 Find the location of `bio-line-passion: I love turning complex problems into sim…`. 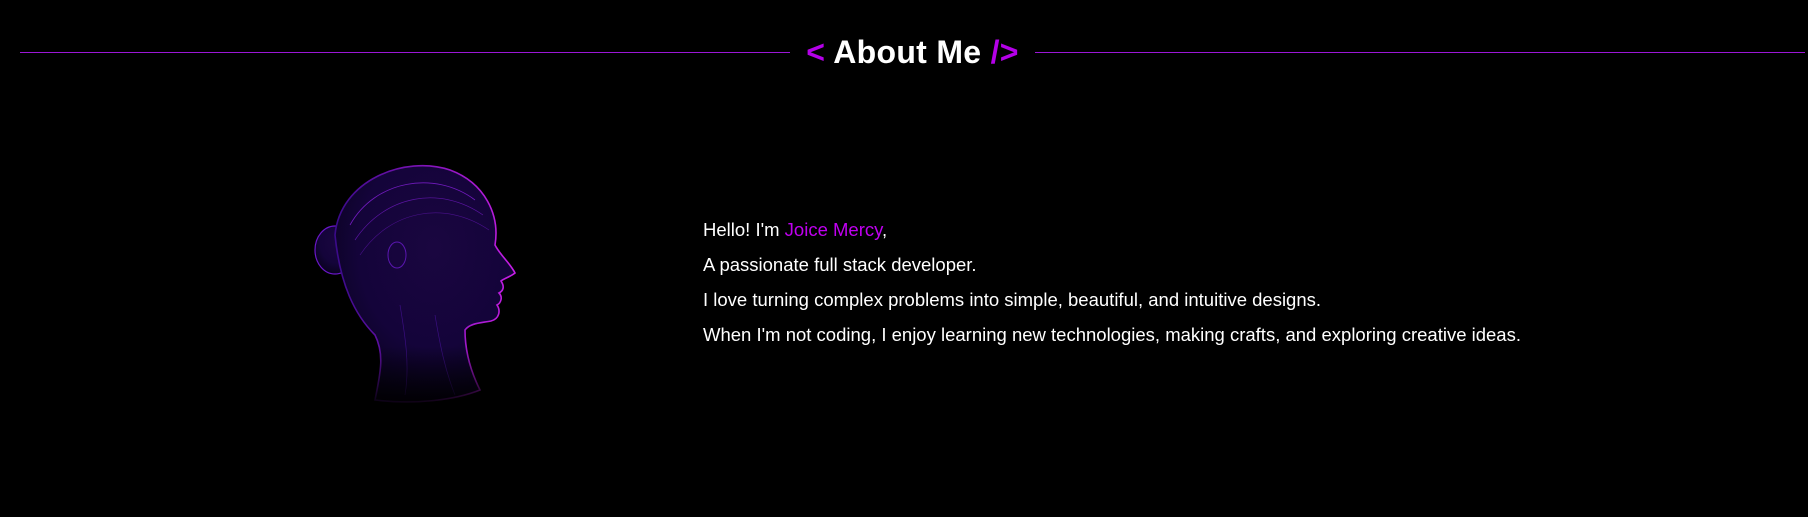

bio-line-passion: I love turning complex problems into sim… is located at coordinates (1012, 299).